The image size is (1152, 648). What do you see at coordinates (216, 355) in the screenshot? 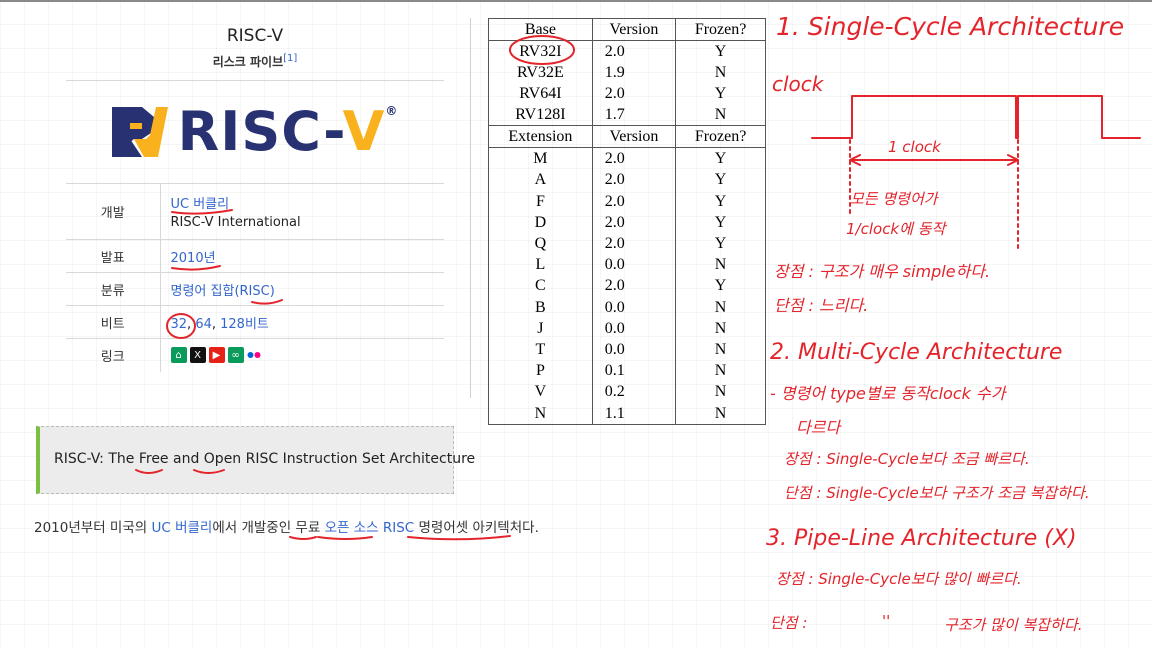
I see `youtube-icon: ▶` at bounding box center [216, 355].